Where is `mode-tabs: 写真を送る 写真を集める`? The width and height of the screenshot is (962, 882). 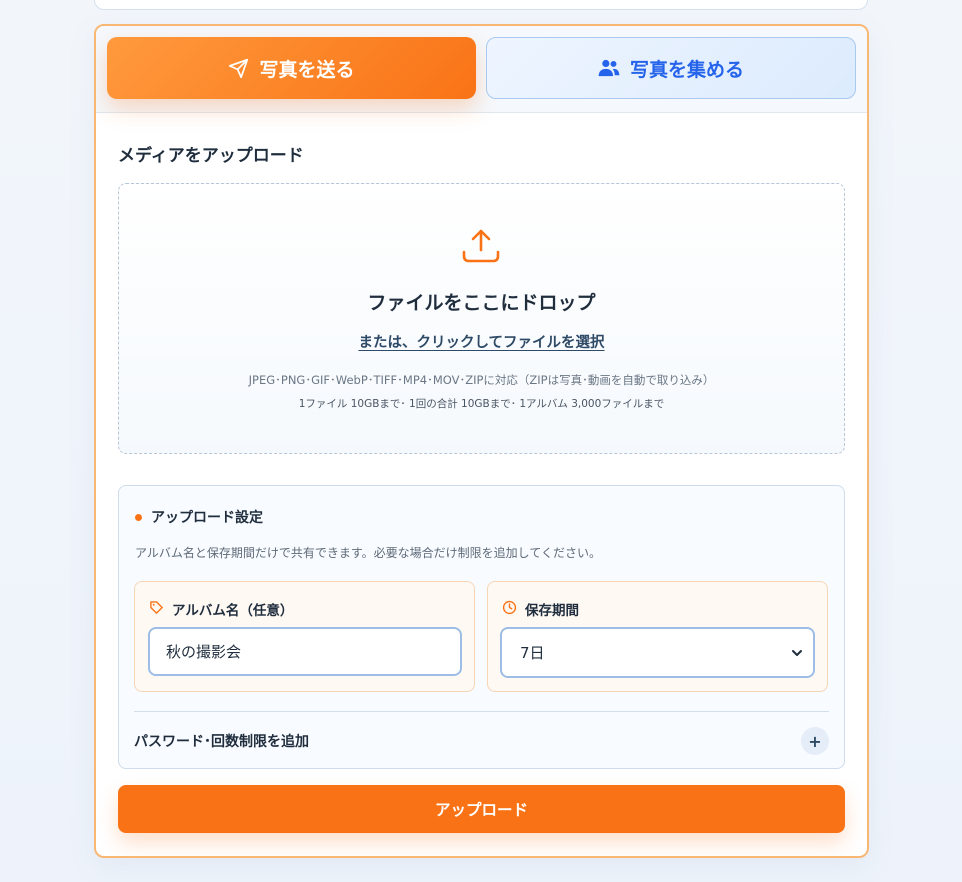
mode-tabs: 写真を送る 写真を集める is located at coordinates (481, 69).